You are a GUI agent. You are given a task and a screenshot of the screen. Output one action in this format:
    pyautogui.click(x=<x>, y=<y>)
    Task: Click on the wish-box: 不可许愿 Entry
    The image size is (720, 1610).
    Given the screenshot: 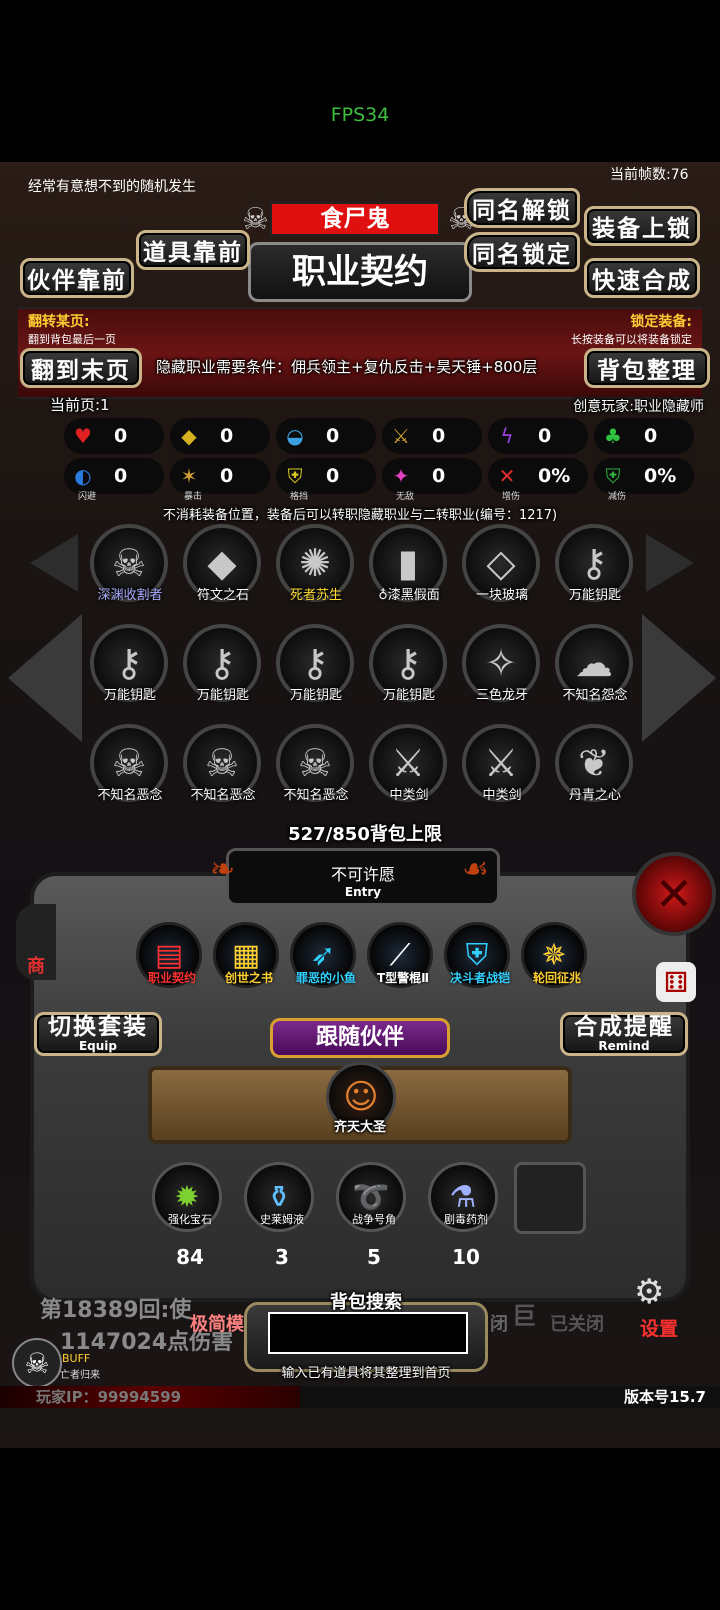 What is the action you would take?
    pyautogui.click(x=363, y=877)
    